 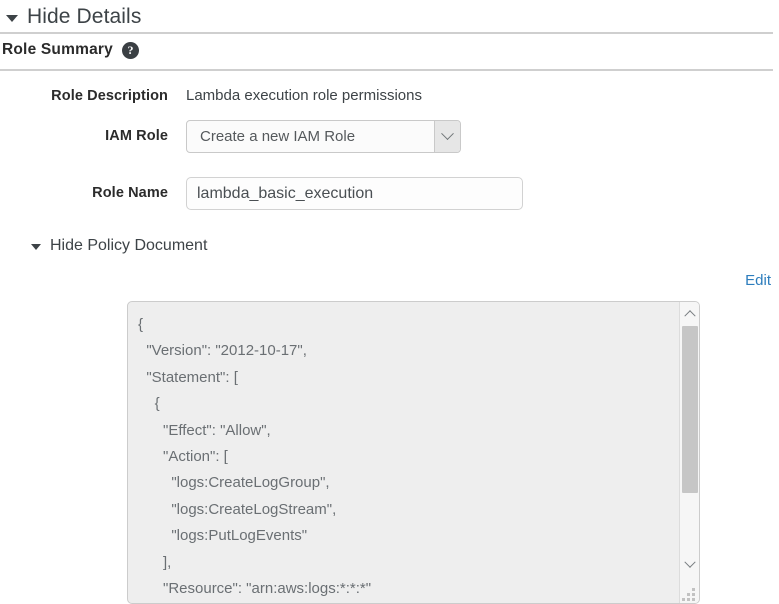 I want to click on role-description-label: Role Description, so click(x=109, y=96).